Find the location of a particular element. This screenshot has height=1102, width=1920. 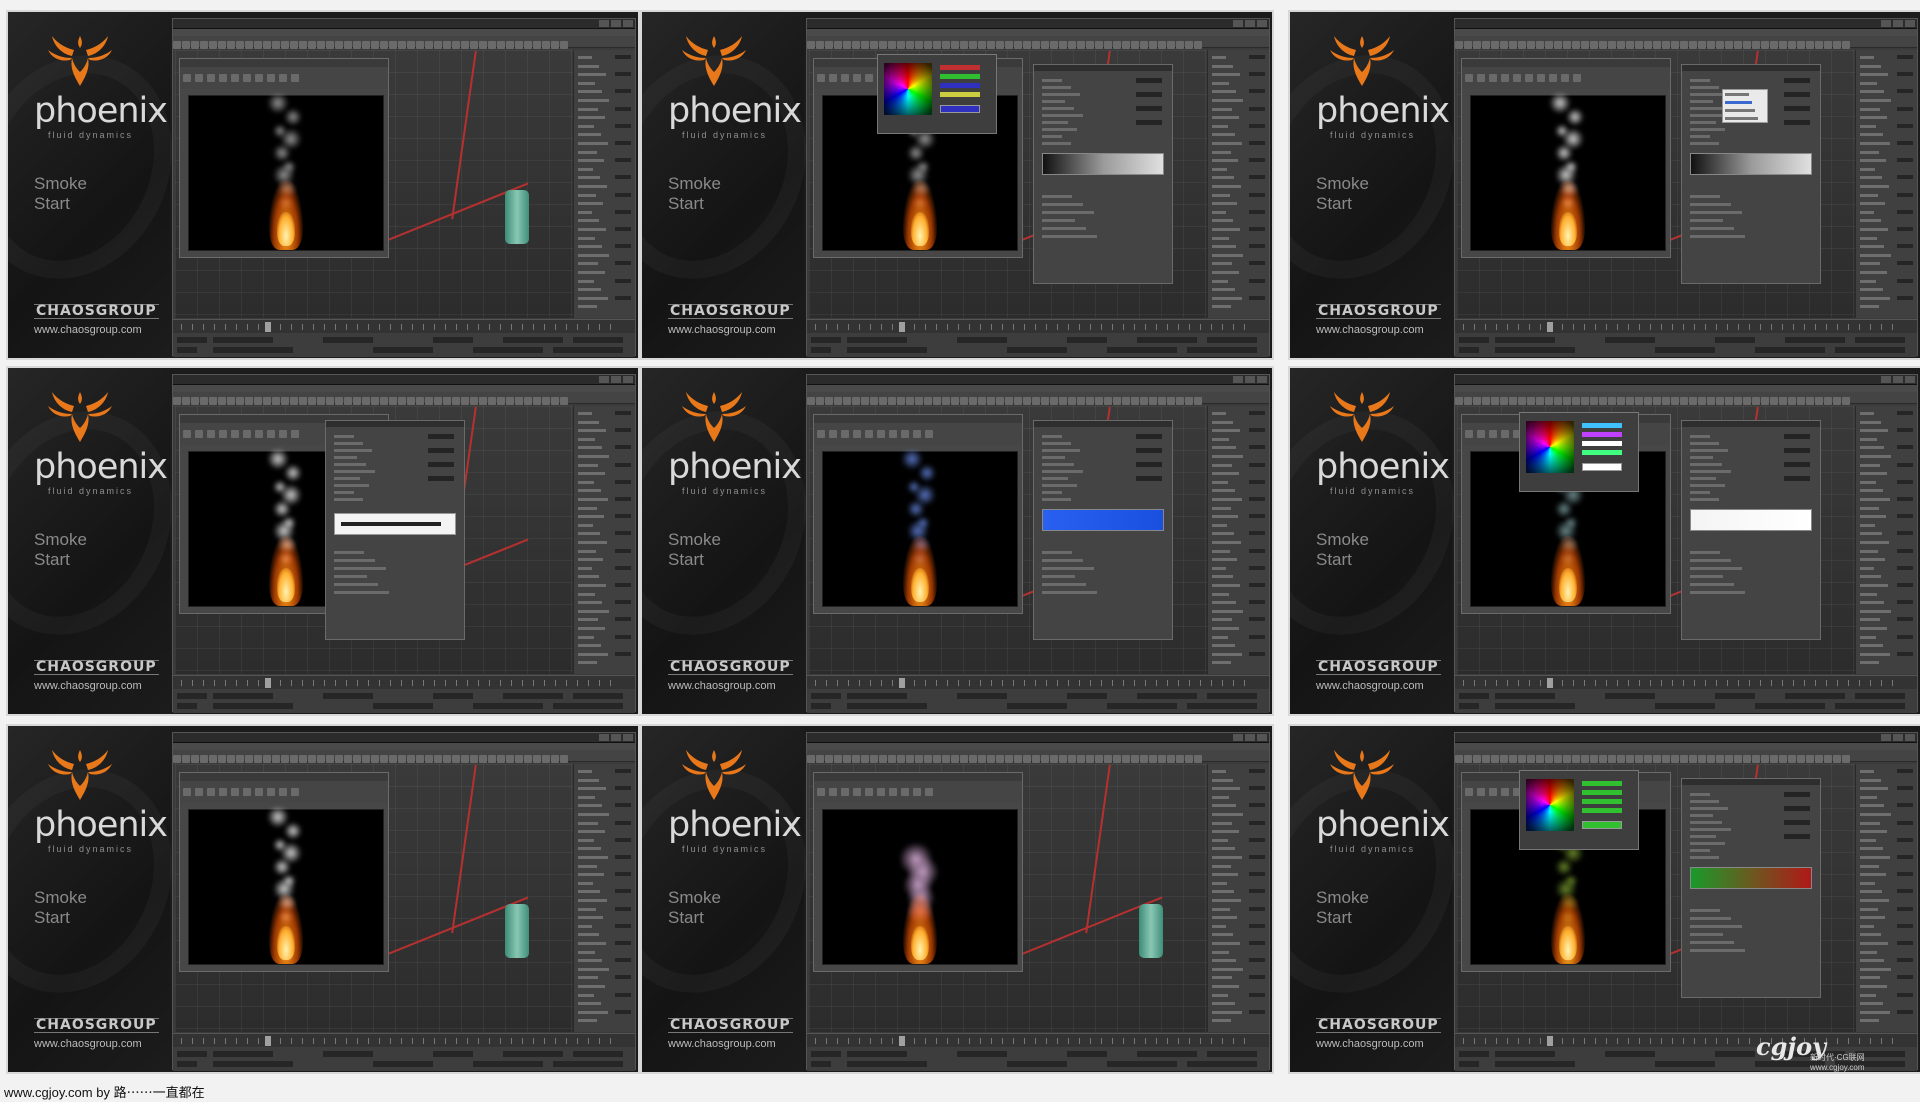

menu-bar is located at coordinates (1038, 32).